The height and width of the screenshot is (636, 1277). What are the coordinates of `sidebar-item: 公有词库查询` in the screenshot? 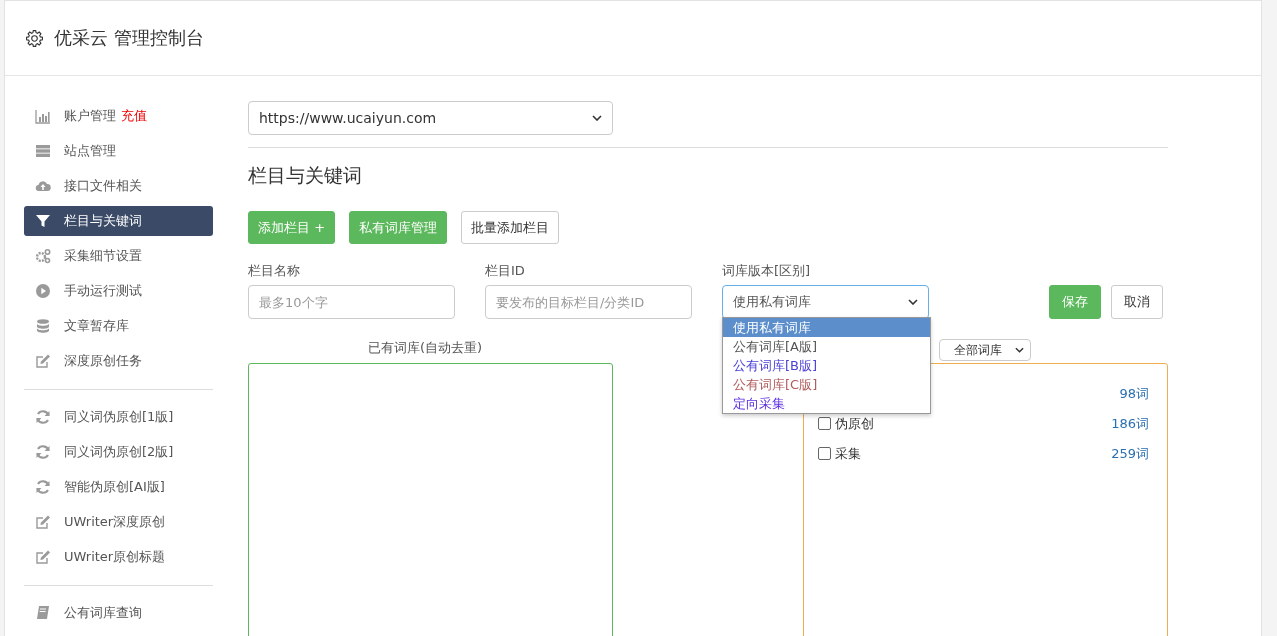 It's located at (118, 613).